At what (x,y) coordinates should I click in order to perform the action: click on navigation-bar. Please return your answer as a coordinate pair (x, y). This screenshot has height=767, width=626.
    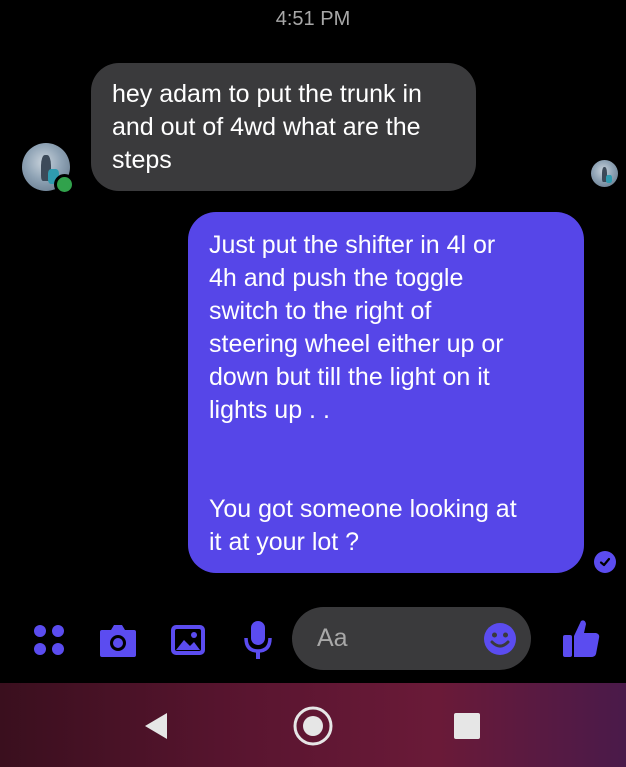
    Looking at the image, I should click on (313, 725).